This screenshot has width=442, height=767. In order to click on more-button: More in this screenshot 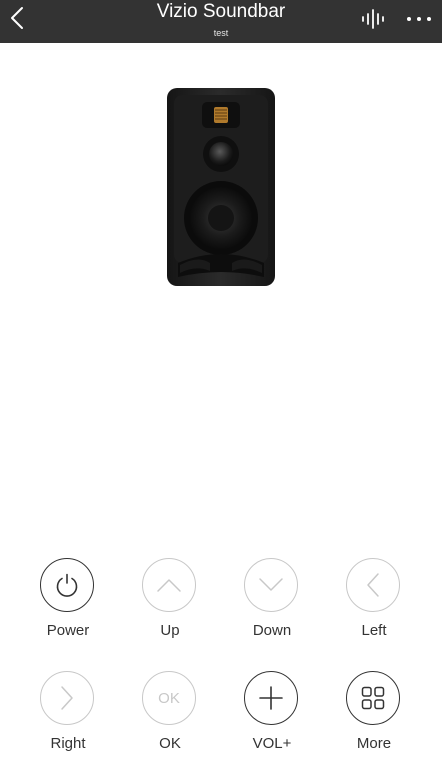, I will do `click(374, 719)`.